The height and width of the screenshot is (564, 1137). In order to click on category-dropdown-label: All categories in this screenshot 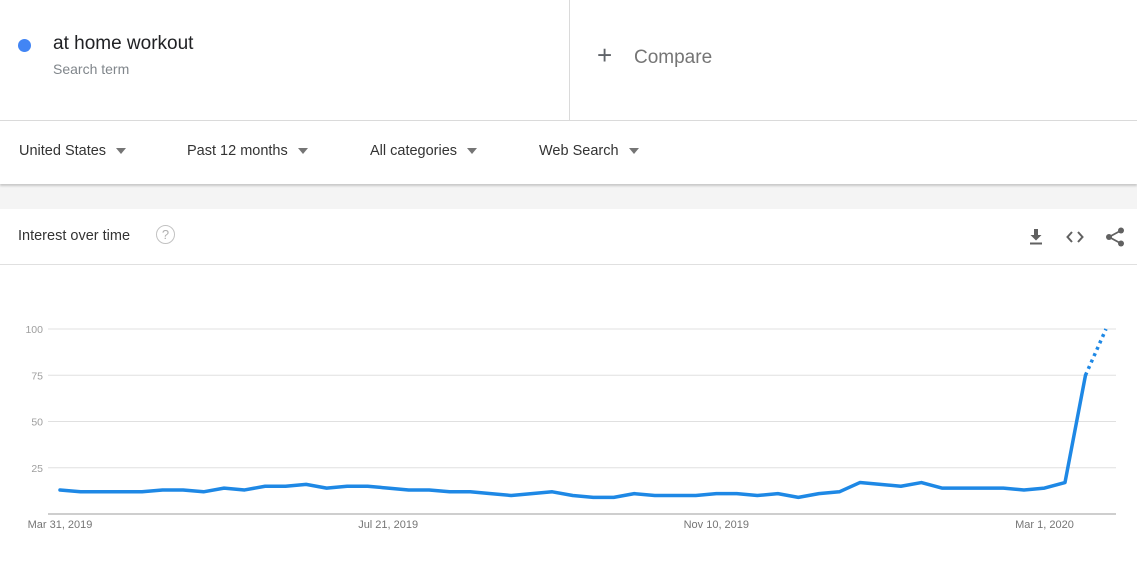, I will do `click(414, 151)`.